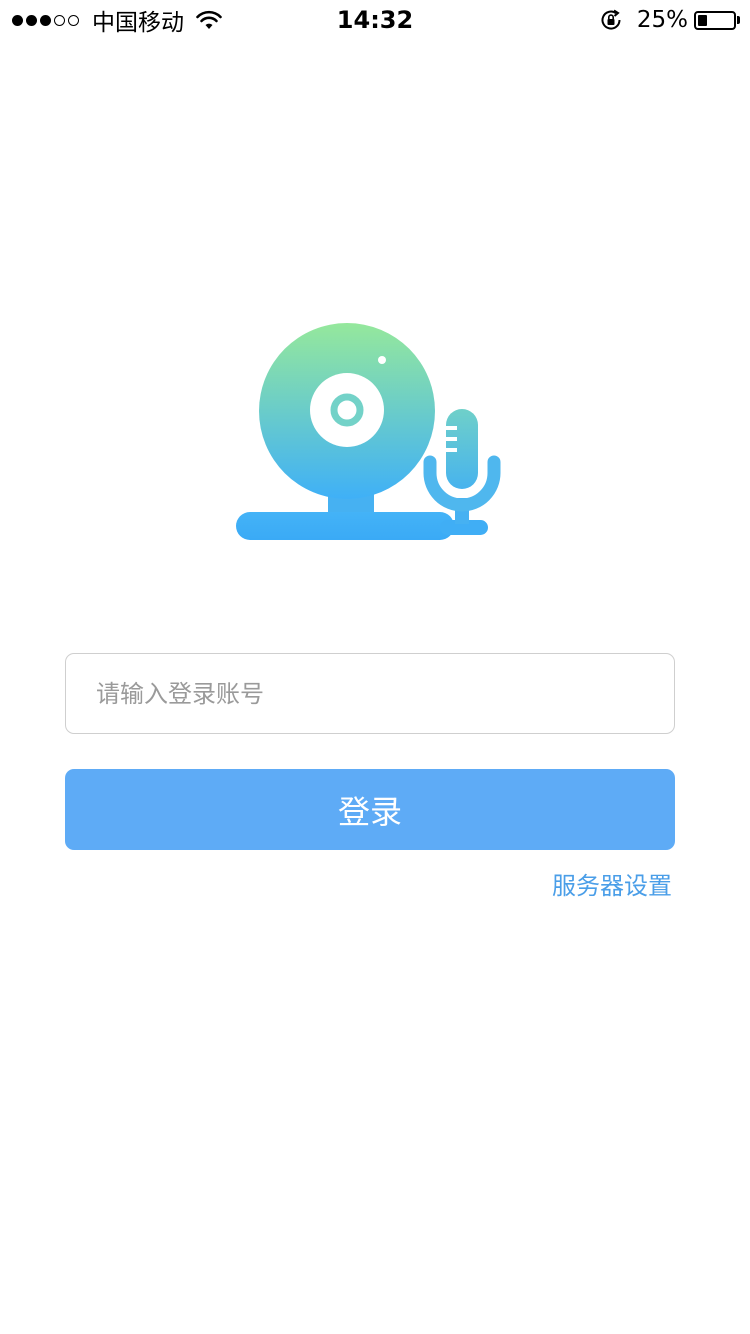  Describe the element at coordinates (384, 693) in the screenshot. I see `account-input` at that location.